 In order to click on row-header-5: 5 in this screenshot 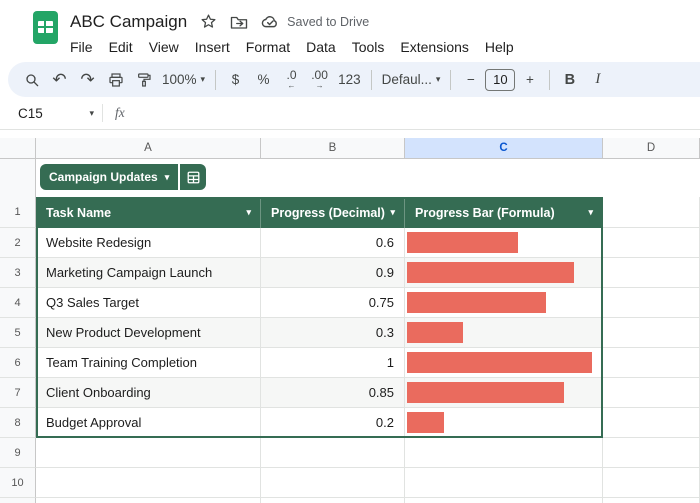, I will do `click(18, 333)`.